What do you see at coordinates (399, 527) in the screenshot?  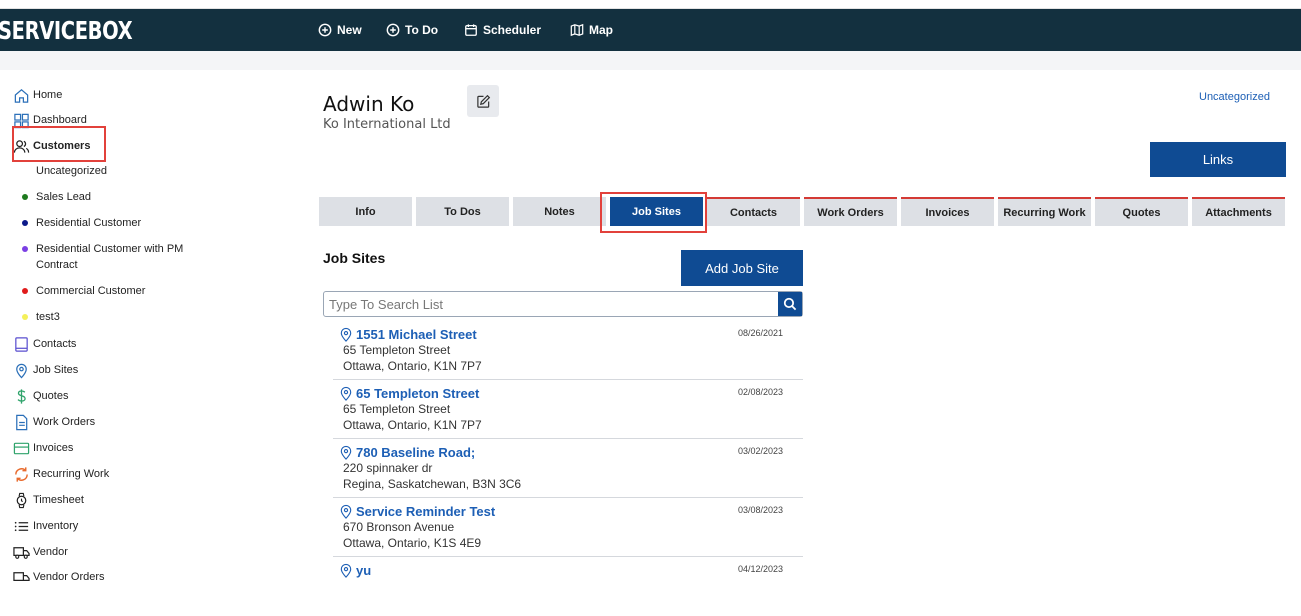 I see `site-address-line1: 670 Bronson Avenue` at bounding box center [399, 527].